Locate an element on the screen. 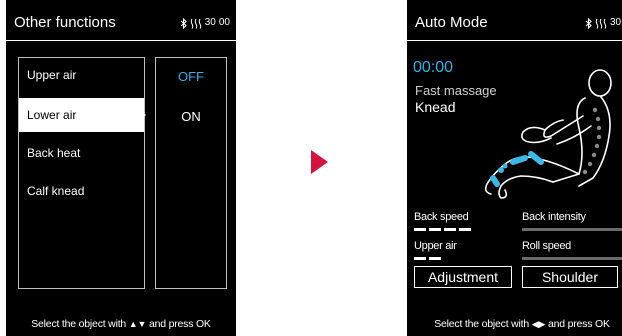 Image resolution: width=622 pixels, height=336 pixels. option-list: OFF ON is located at coordinates (191, 173).